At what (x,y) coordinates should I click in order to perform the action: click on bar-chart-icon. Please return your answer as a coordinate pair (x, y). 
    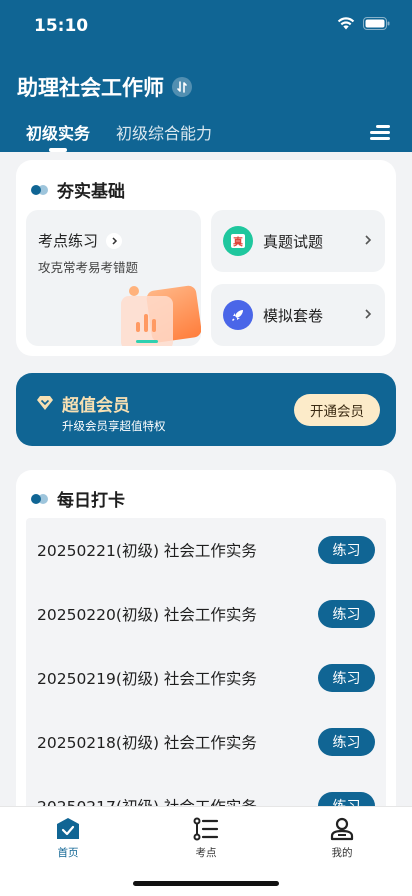
    Looking at the image, I should click on (146, 323).